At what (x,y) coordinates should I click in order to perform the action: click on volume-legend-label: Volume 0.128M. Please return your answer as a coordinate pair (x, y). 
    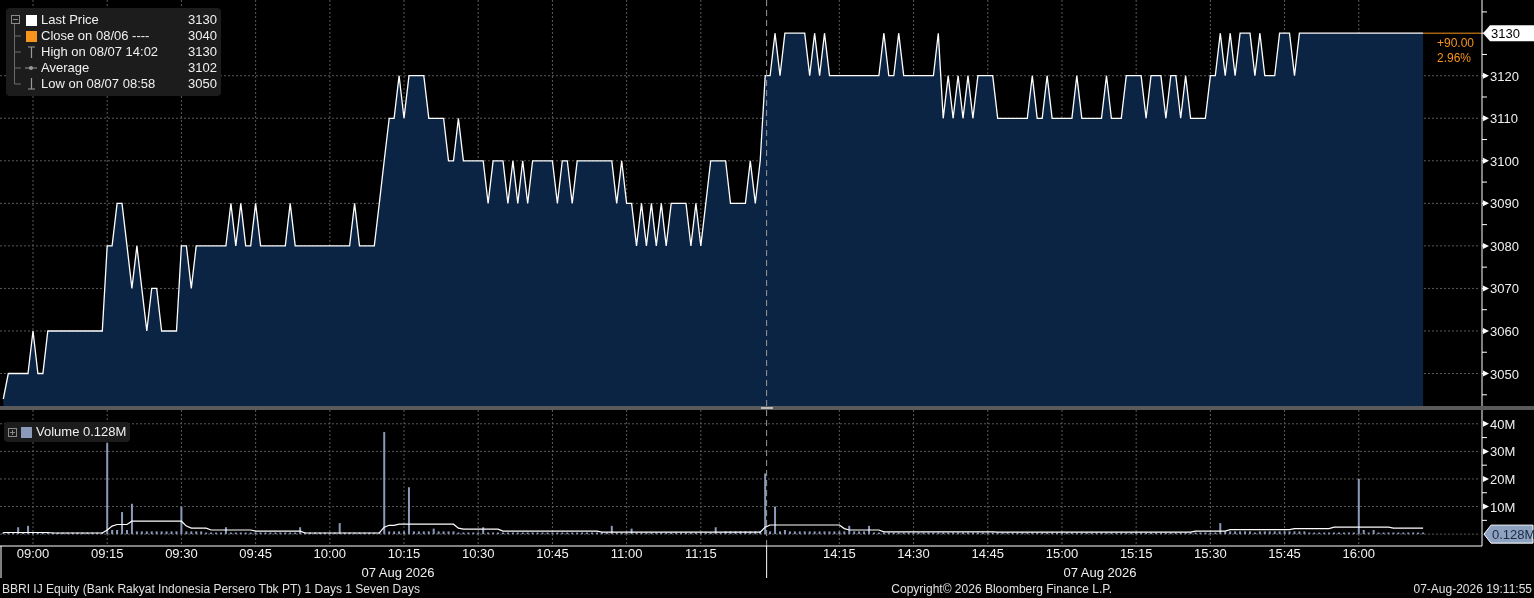
    Looking at the image, I should click on (81, 432).